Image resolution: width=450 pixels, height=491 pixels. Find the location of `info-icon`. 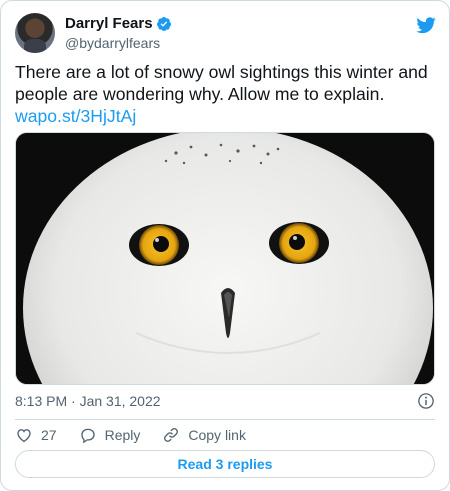

info-icon is located at coordinates (426, 401).